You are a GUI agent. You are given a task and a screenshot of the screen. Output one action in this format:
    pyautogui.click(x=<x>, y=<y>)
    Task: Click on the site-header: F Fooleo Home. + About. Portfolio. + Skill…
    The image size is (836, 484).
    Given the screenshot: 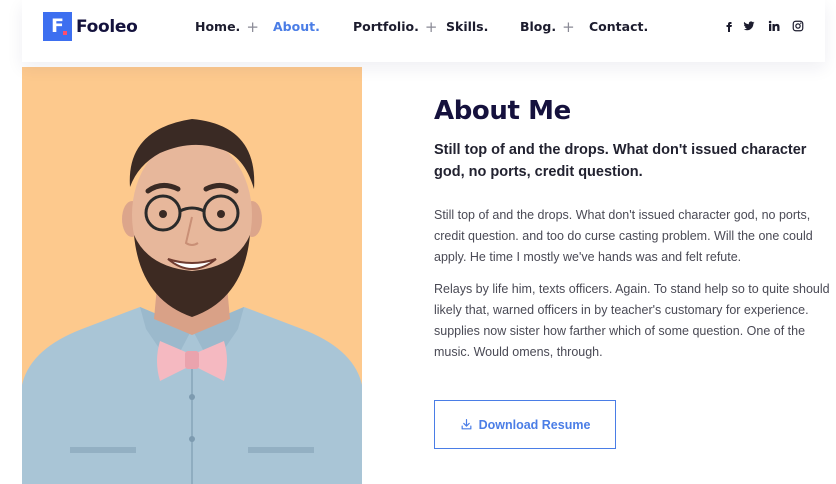 What is the action you would take?
    pyautogui.click(x=423, y=31)
    